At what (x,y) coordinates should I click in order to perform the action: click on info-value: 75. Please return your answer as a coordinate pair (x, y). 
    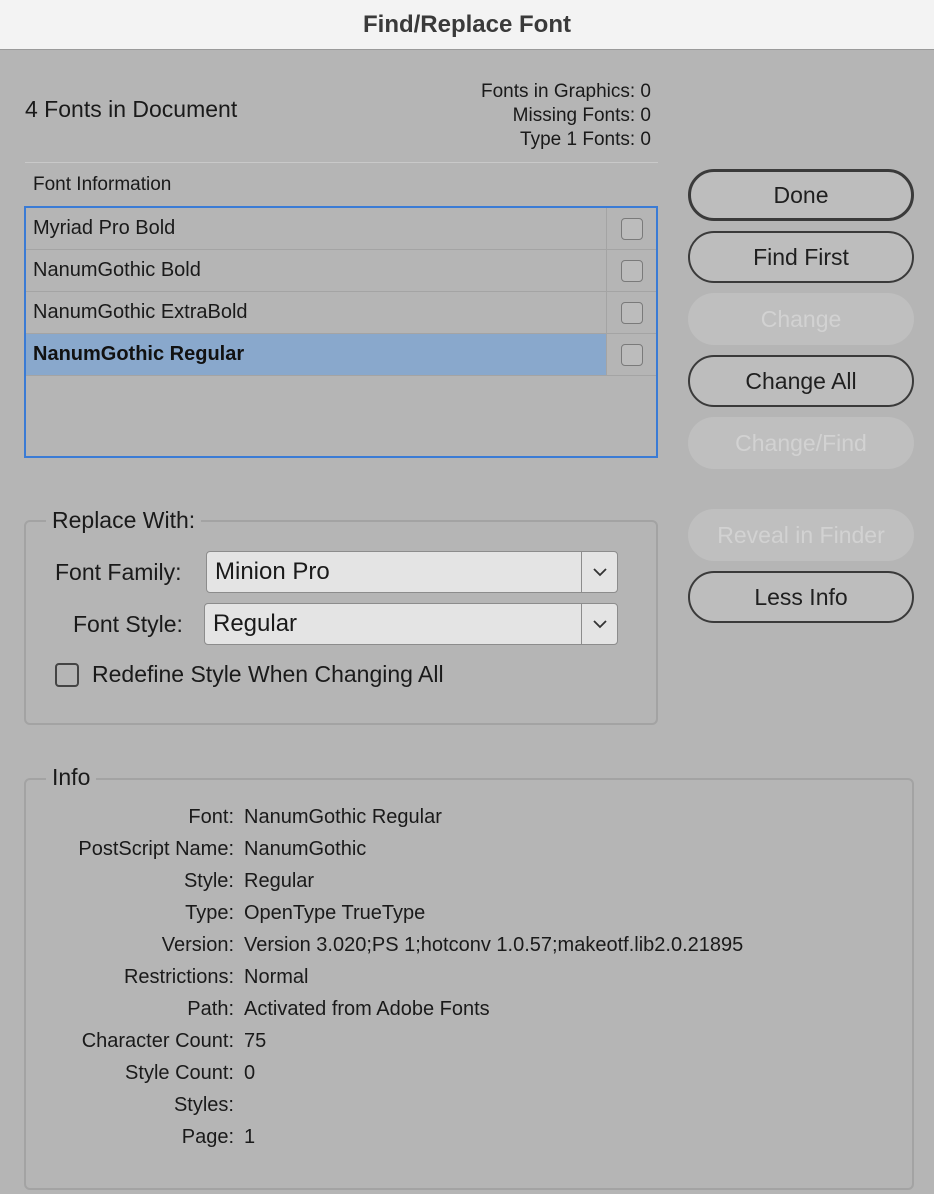
    Looking at the image, I should click on (255, 1041).